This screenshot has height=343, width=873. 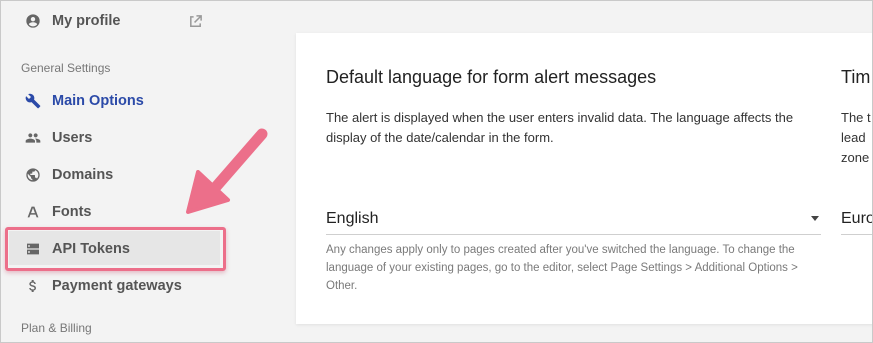 What do you see at coordinates (98, 100) in the screenshot?
I see `sidebar-item-label: Main Options` at bounding box center [98, 100].